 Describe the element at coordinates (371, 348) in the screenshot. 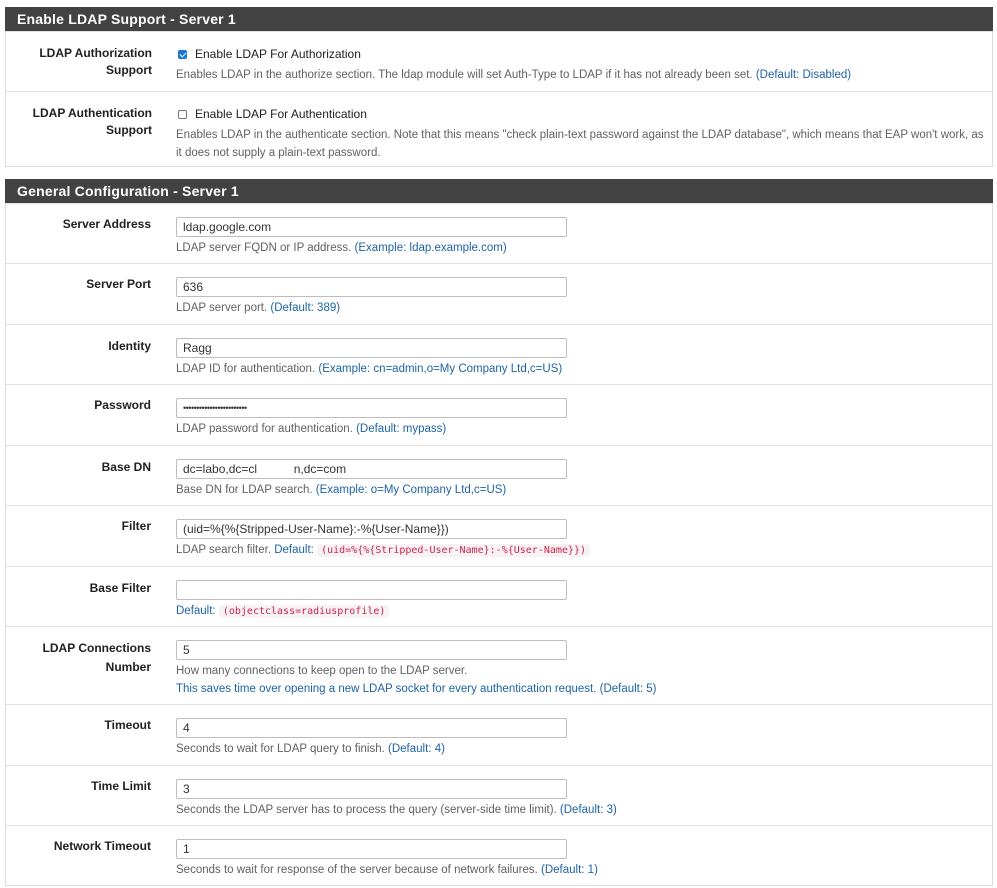

I see `identity-input: Ragg` at that location.